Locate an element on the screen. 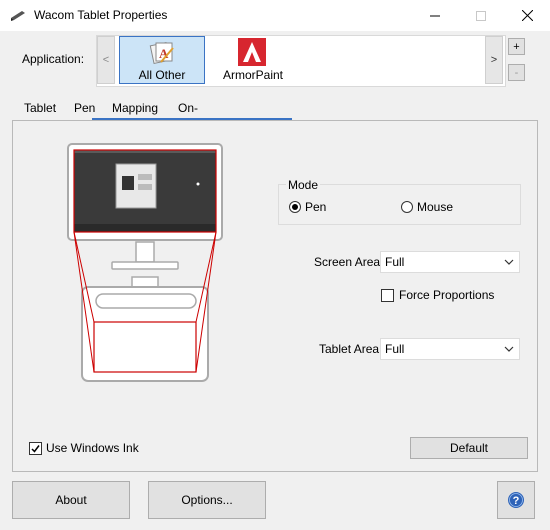 The height and width of the screenshot is (530, 550). tablet-area-select: Full is located at coordinates (450, 349).